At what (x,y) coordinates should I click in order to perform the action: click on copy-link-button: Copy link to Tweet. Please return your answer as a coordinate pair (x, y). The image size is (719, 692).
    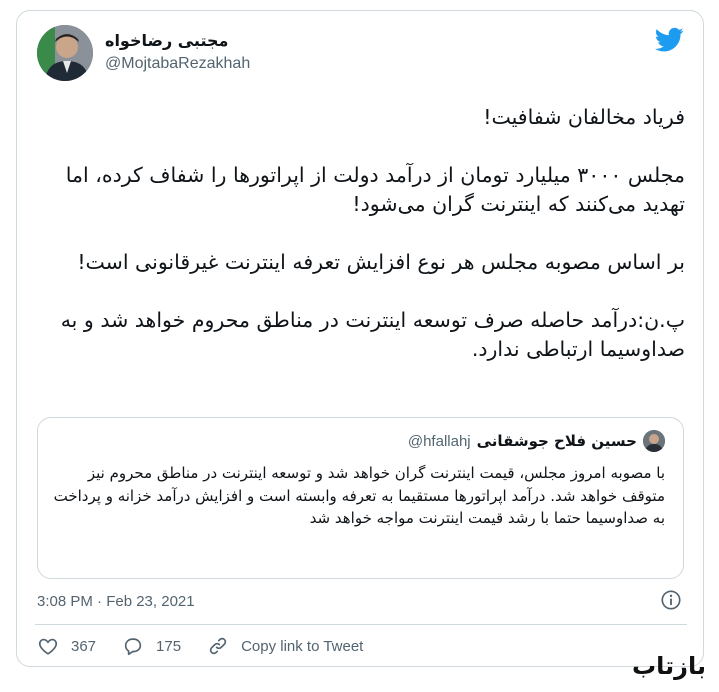
    Looking at the image, I should click on (285, 646).